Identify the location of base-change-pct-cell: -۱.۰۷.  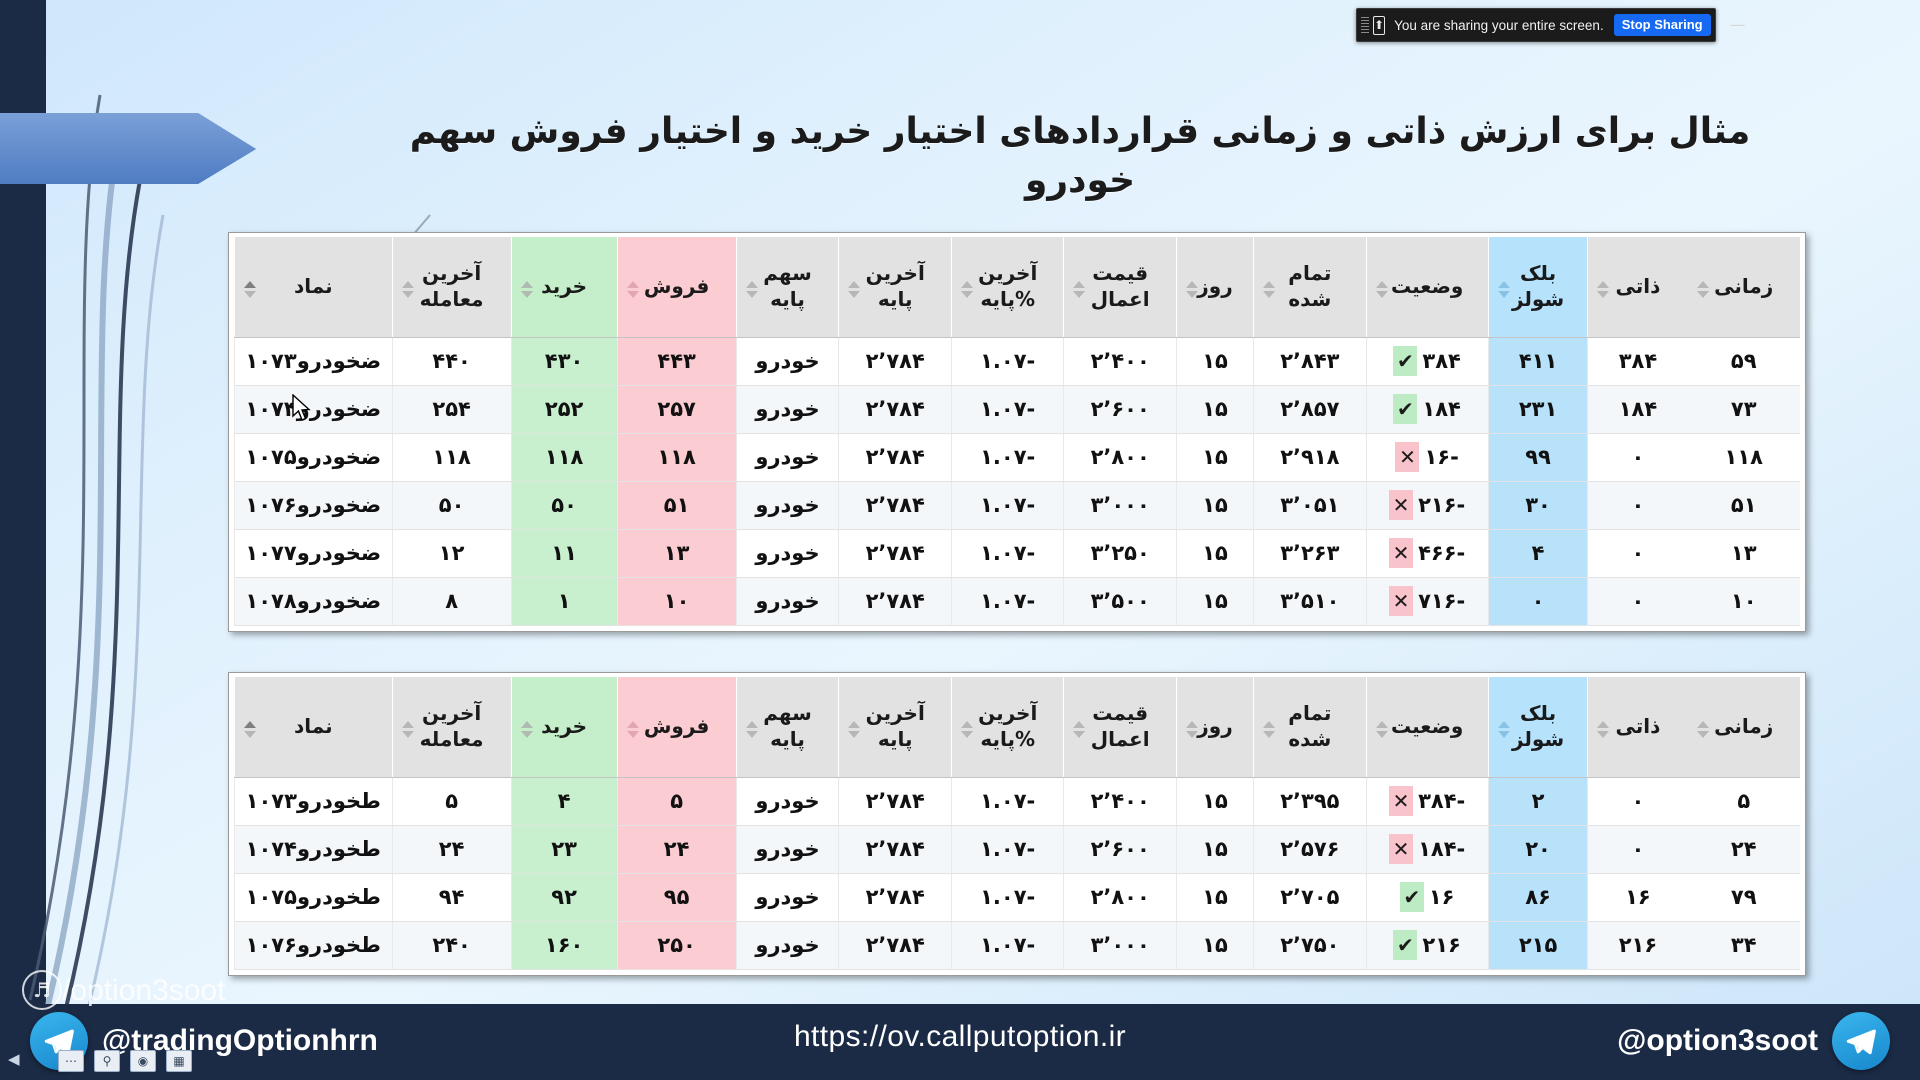
(1007, 409).